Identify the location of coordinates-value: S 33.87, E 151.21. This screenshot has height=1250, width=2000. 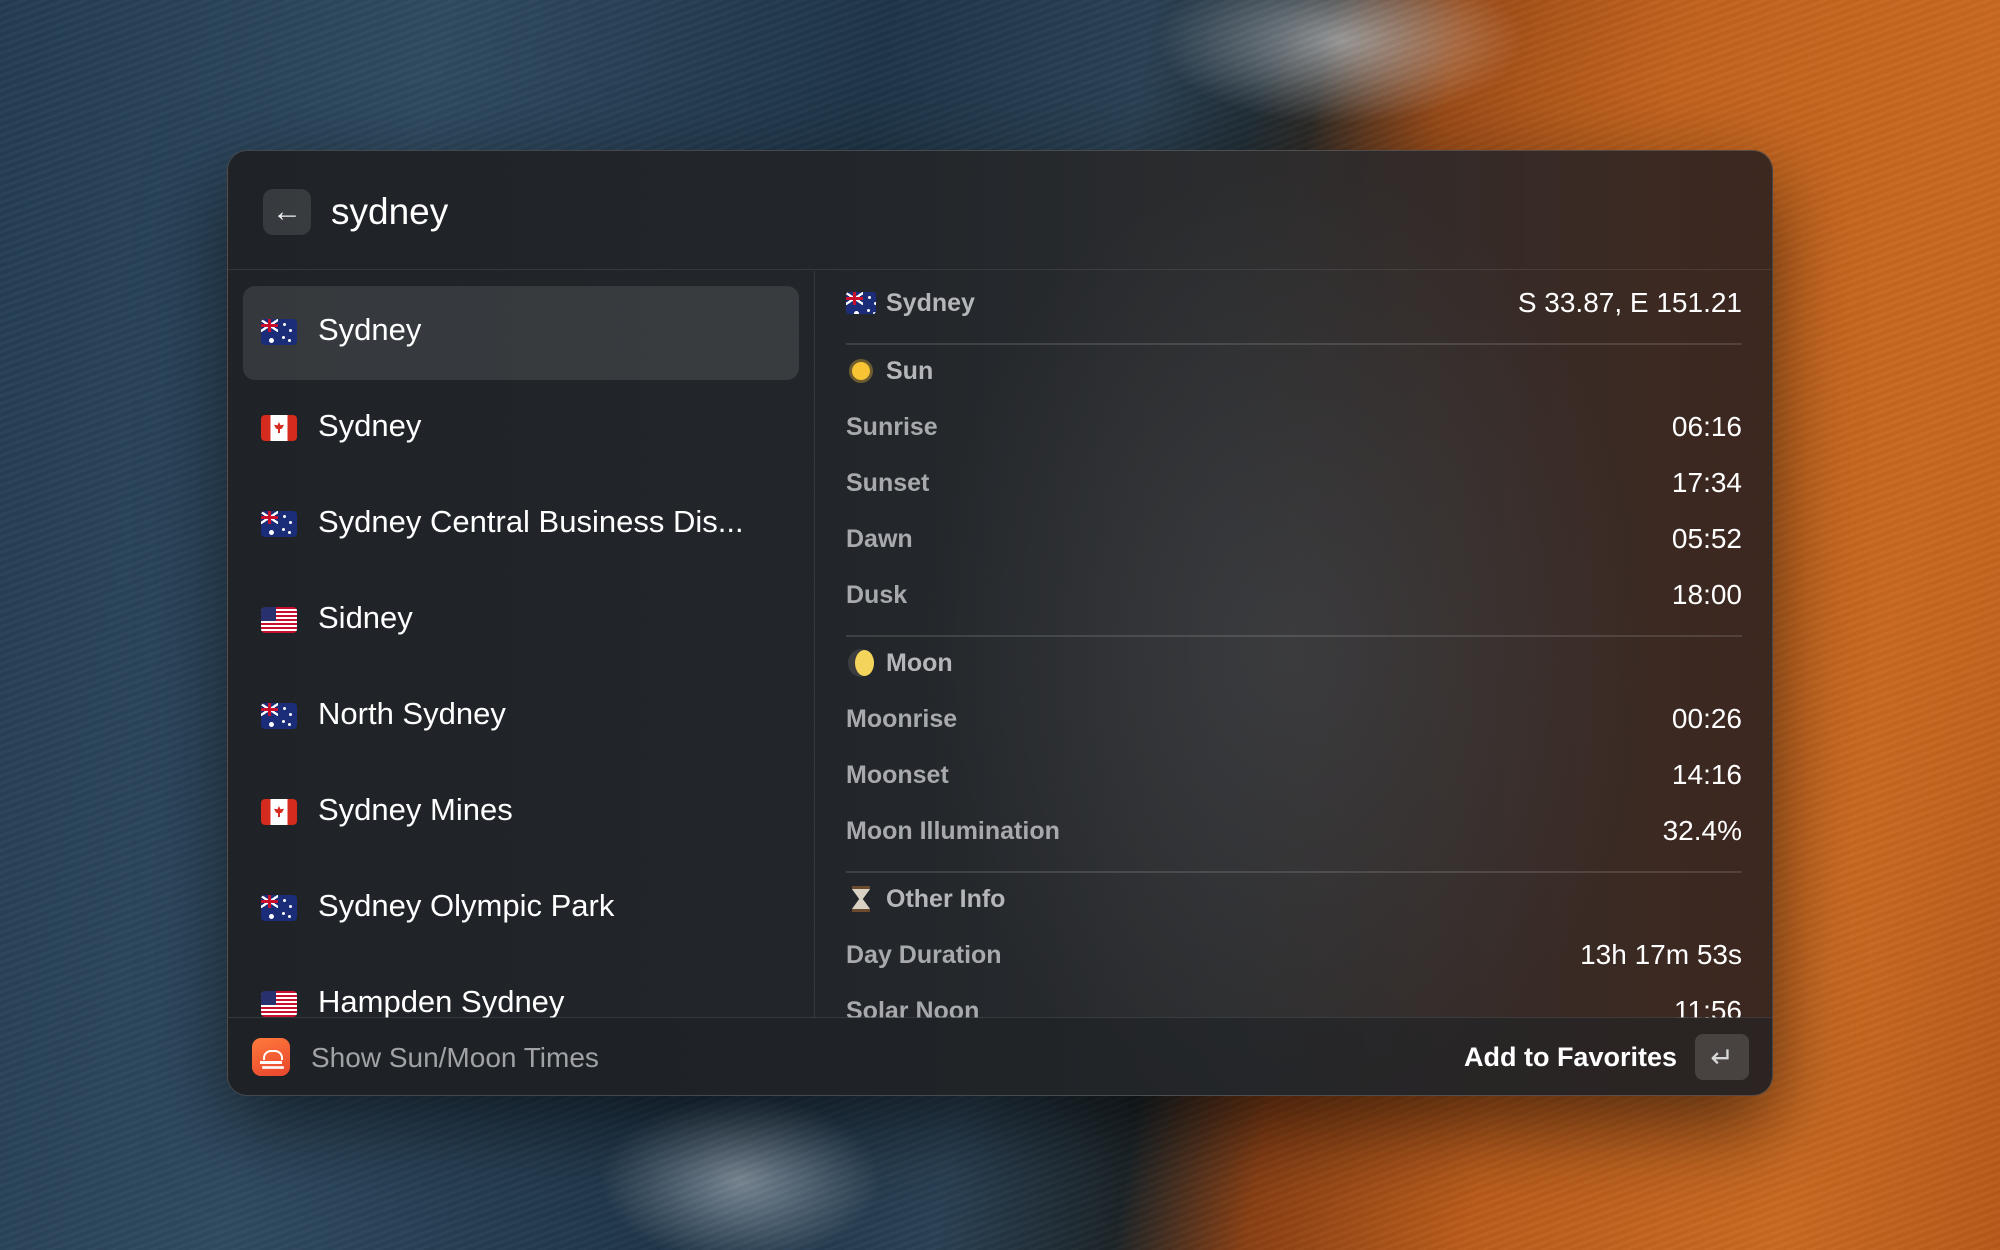
(1629, 302).